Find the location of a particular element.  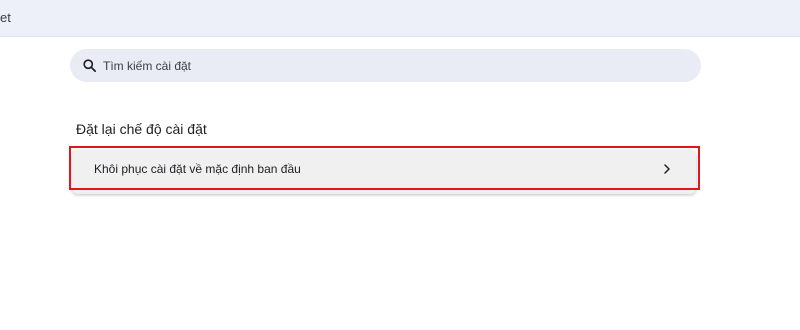

search-input is located at coordinates (383, 65).